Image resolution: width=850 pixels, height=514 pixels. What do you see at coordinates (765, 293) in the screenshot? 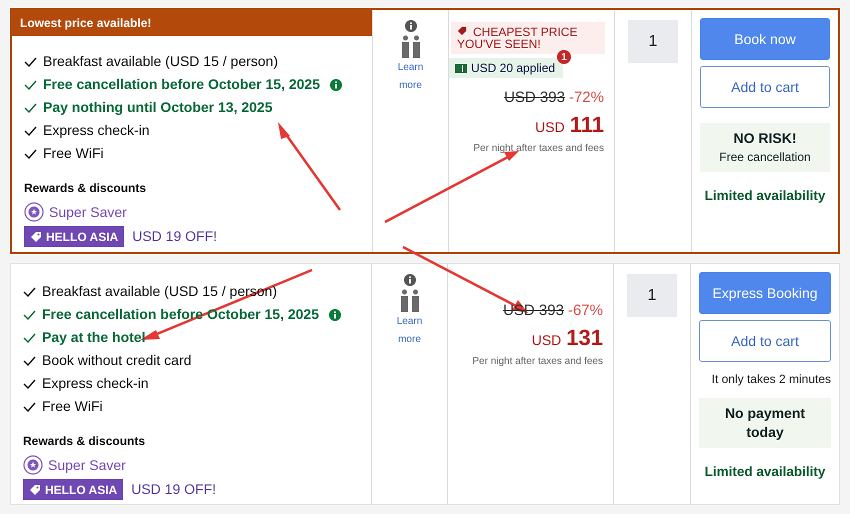
I see `book-button: Express Booking` at bounding box center [765, 293].